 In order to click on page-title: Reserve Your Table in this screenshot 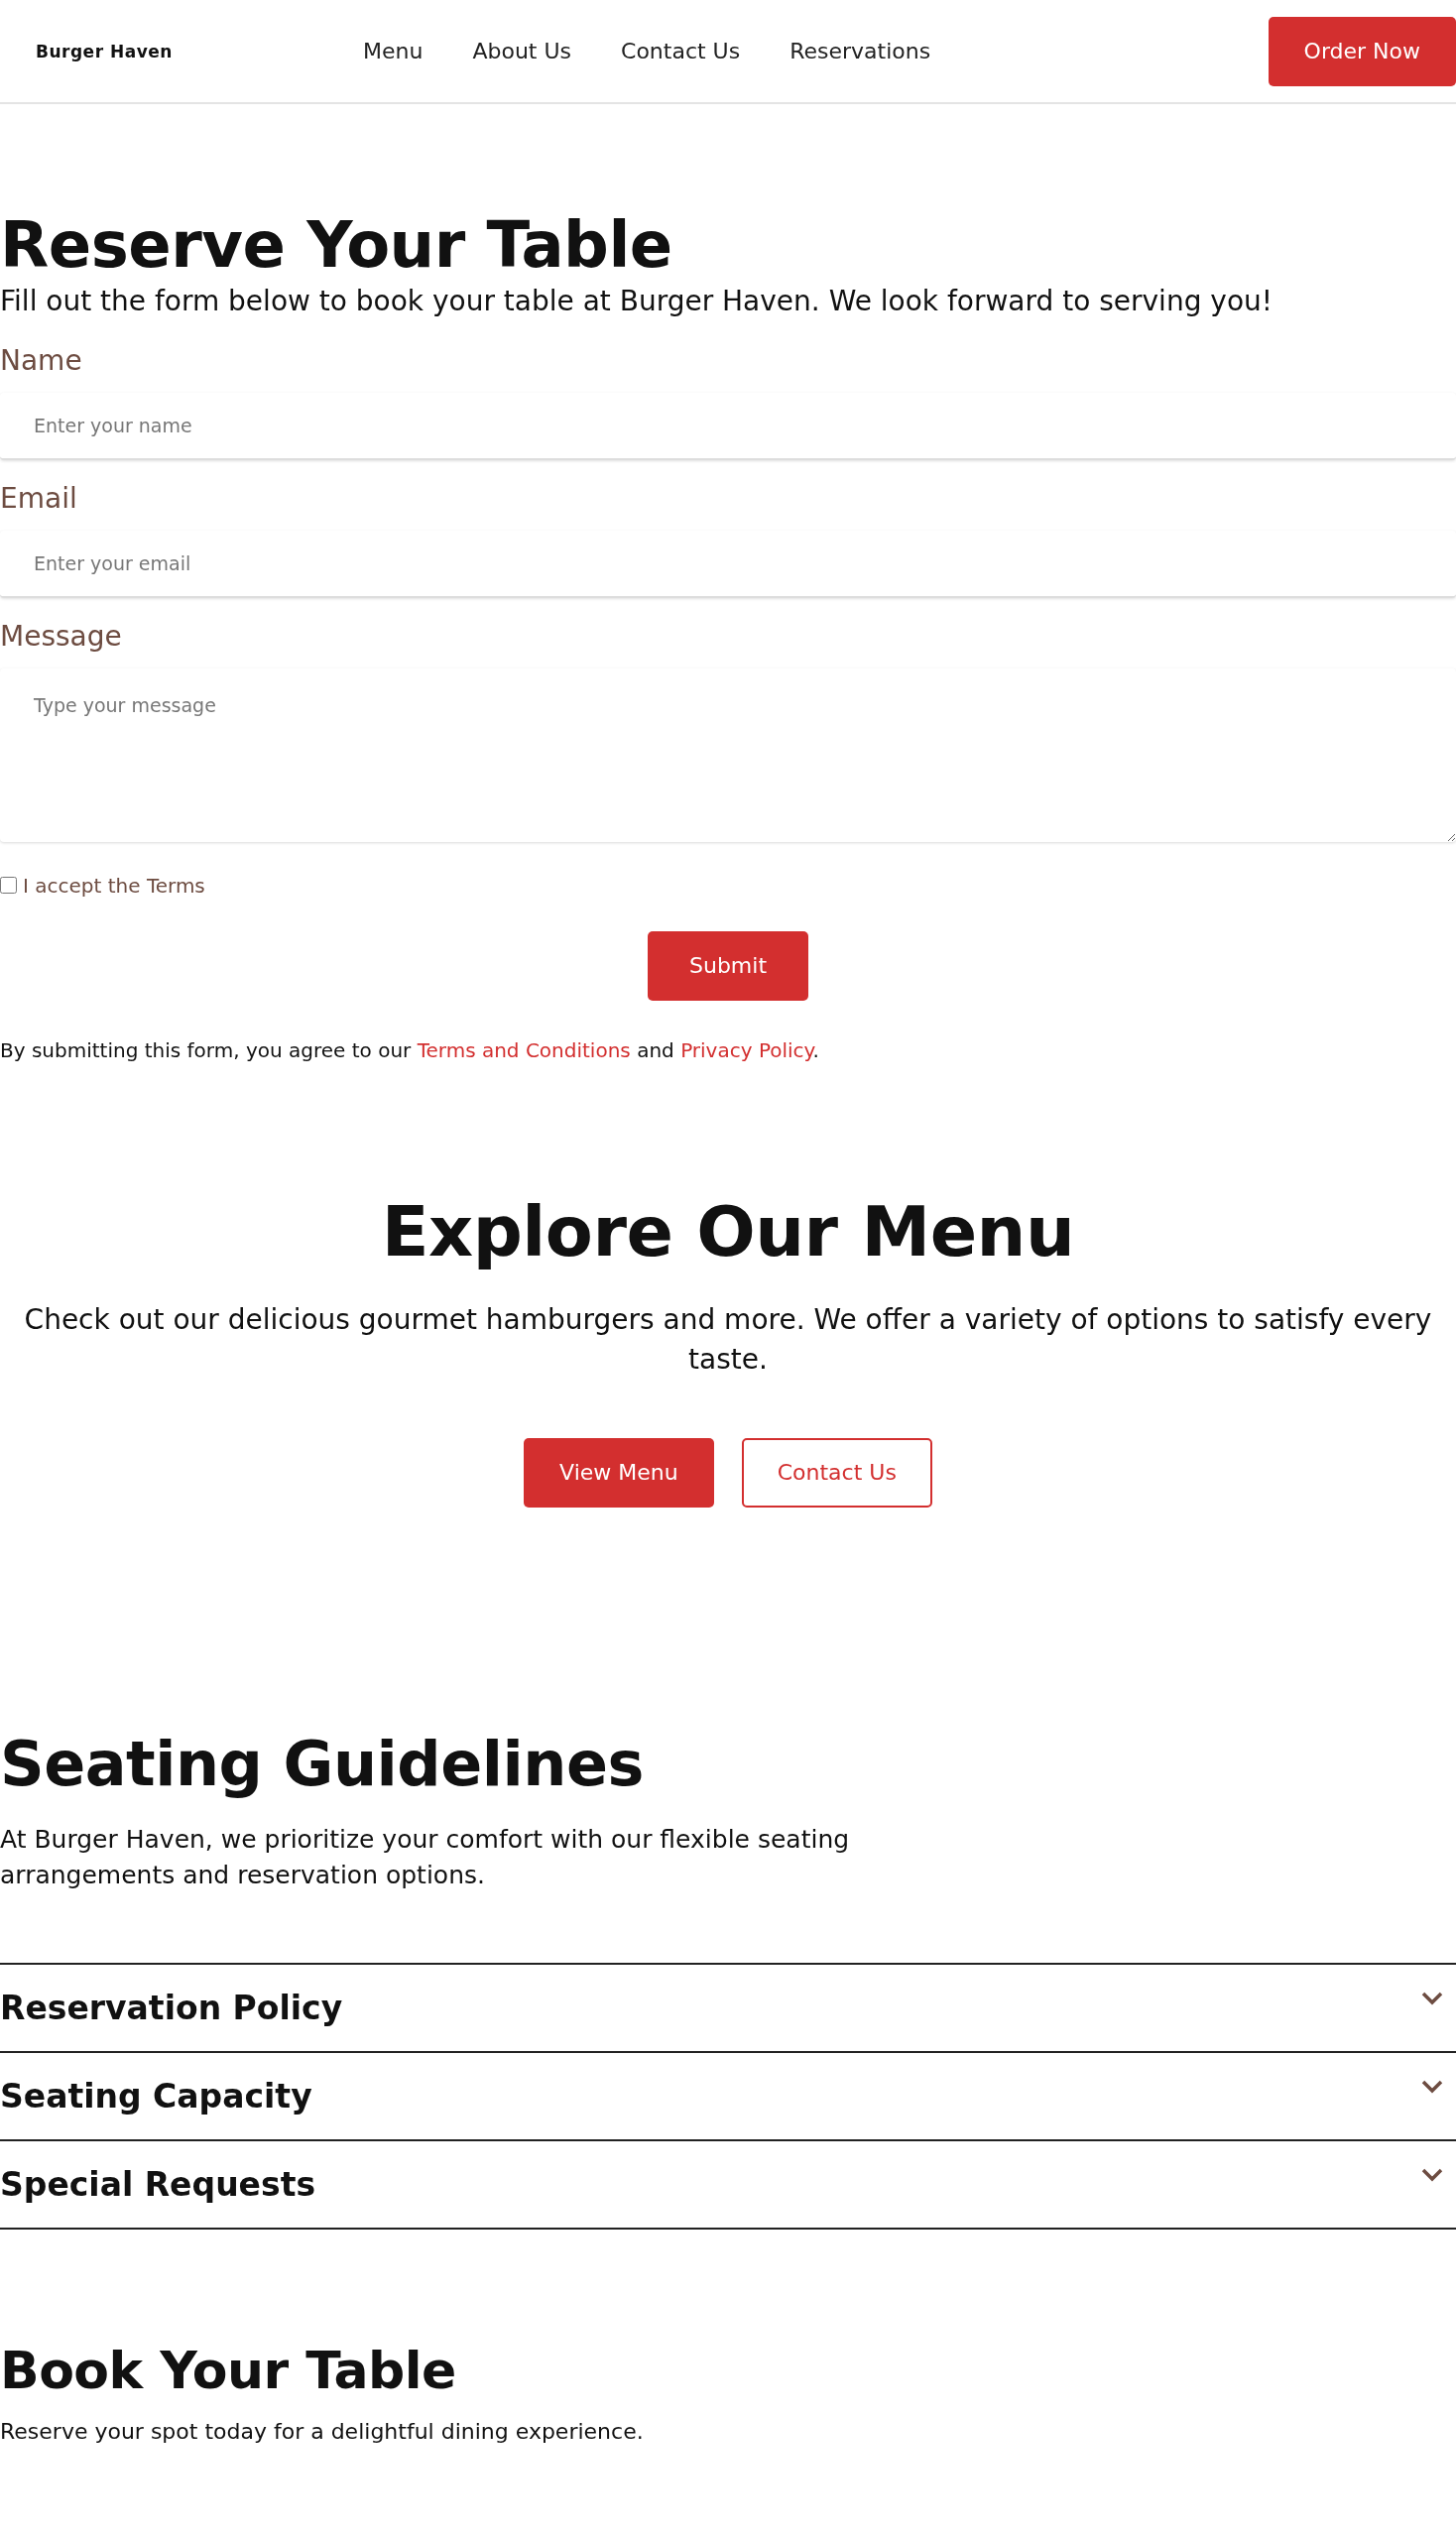, I will do `click(336, 245)`.